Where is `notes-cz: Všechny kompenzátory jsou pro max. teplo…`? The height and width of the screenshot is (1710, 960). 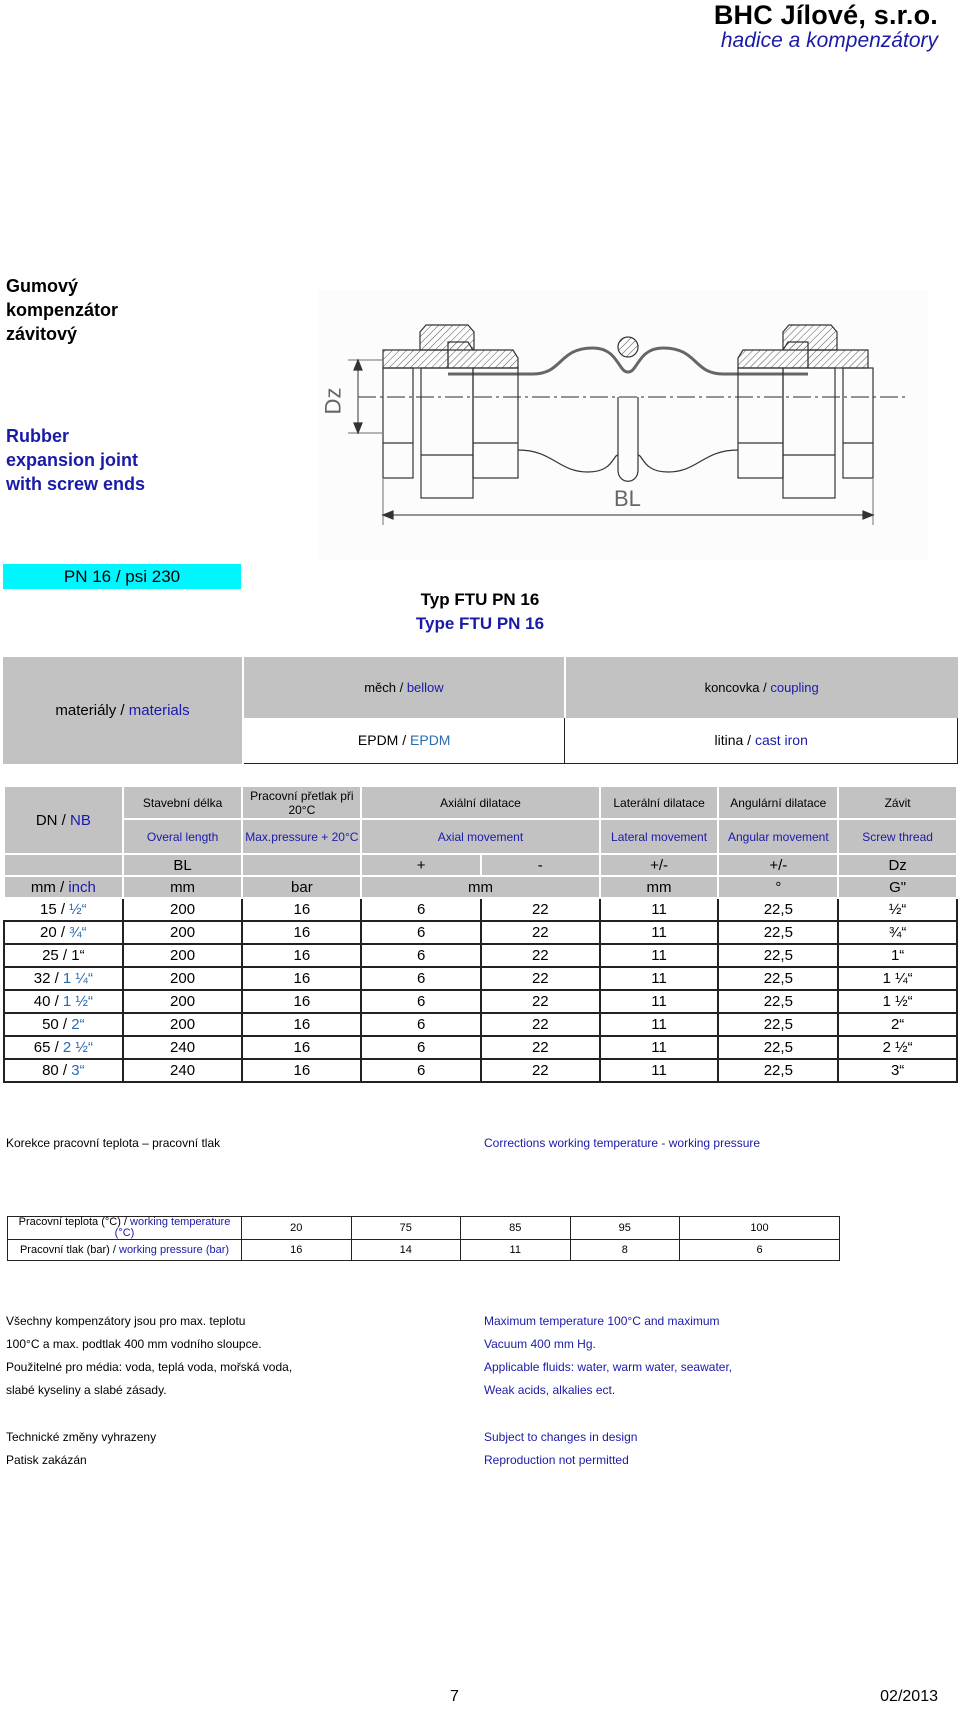
notes-cz: Všechny kompenzátory jsou pro max. teplo… is located at coordinates (149, 1356).